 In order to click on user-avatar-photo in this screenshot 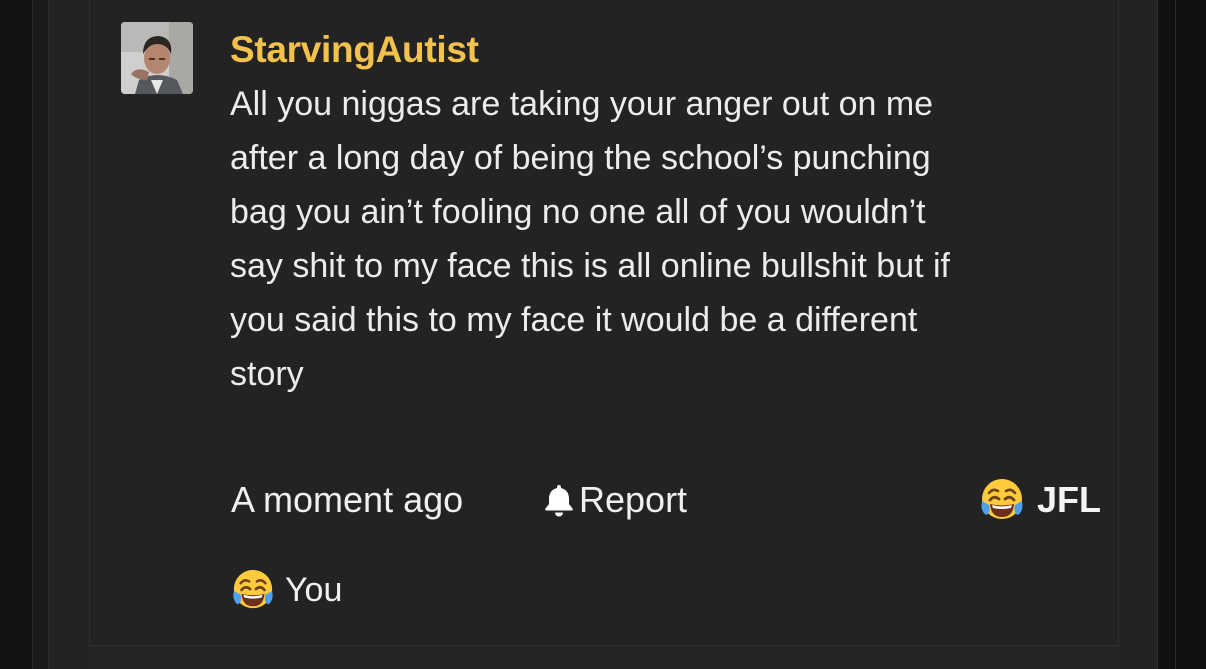, I will do `click(157, 58)`.